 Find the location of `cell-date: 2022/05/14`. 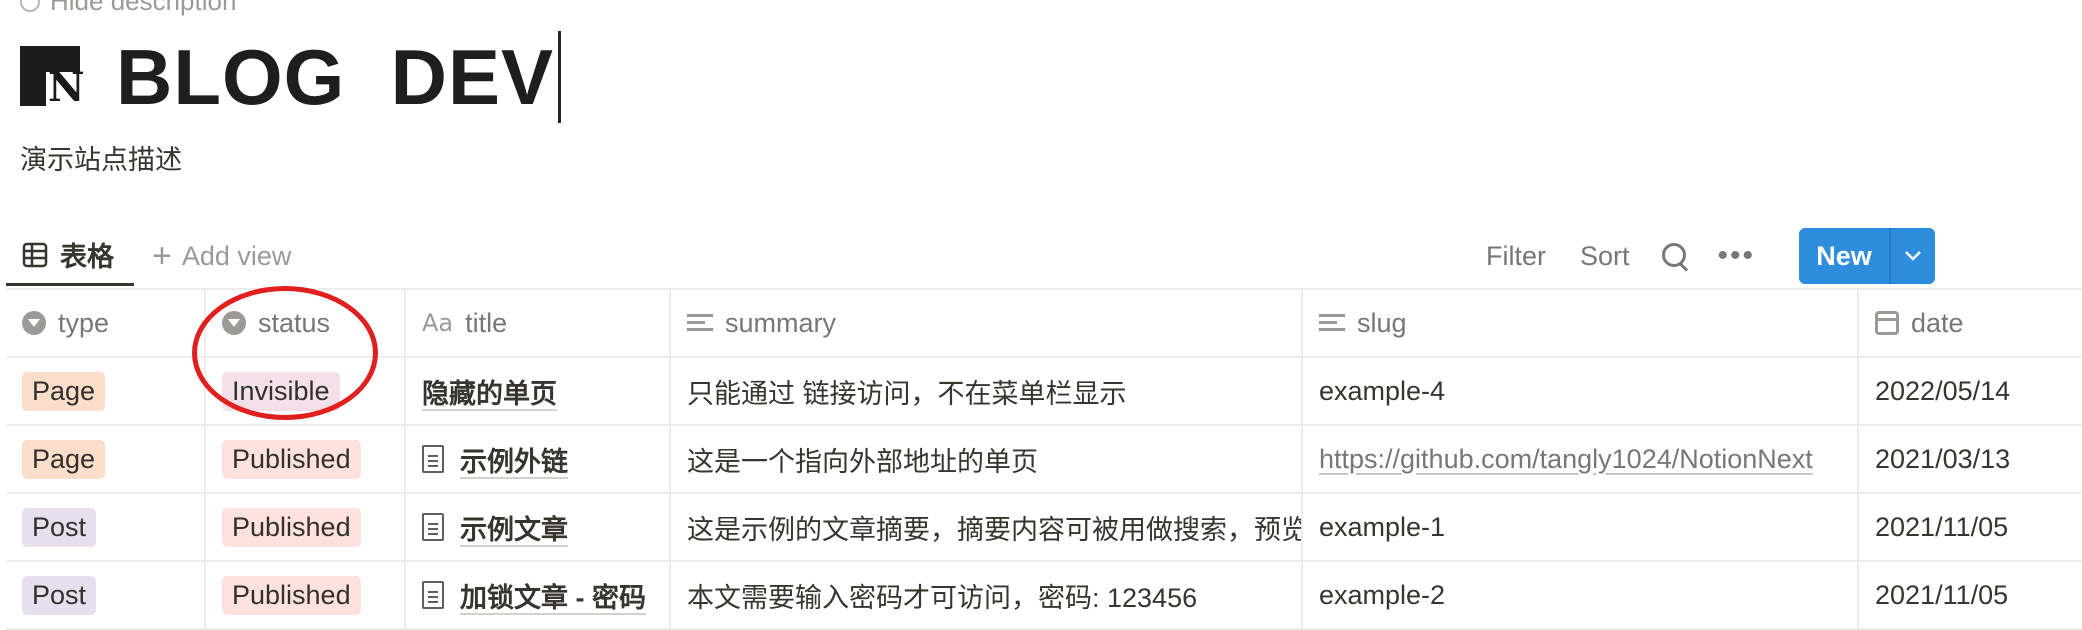

cell-date: 2022/05/14 is located at coordinates (1970, 391).